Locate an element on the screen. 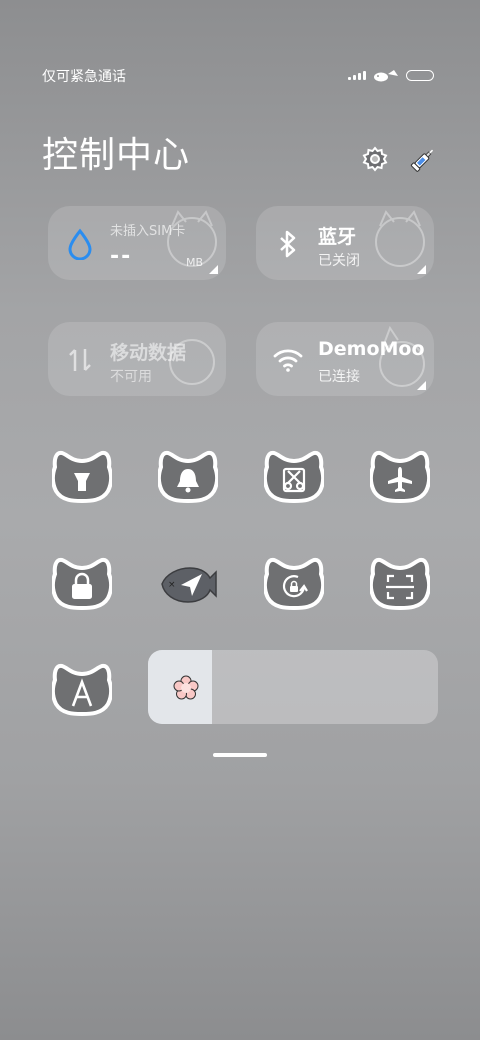 This screenshot has height=1040, width=480. scan-icon is located at coordinates (400, 584).